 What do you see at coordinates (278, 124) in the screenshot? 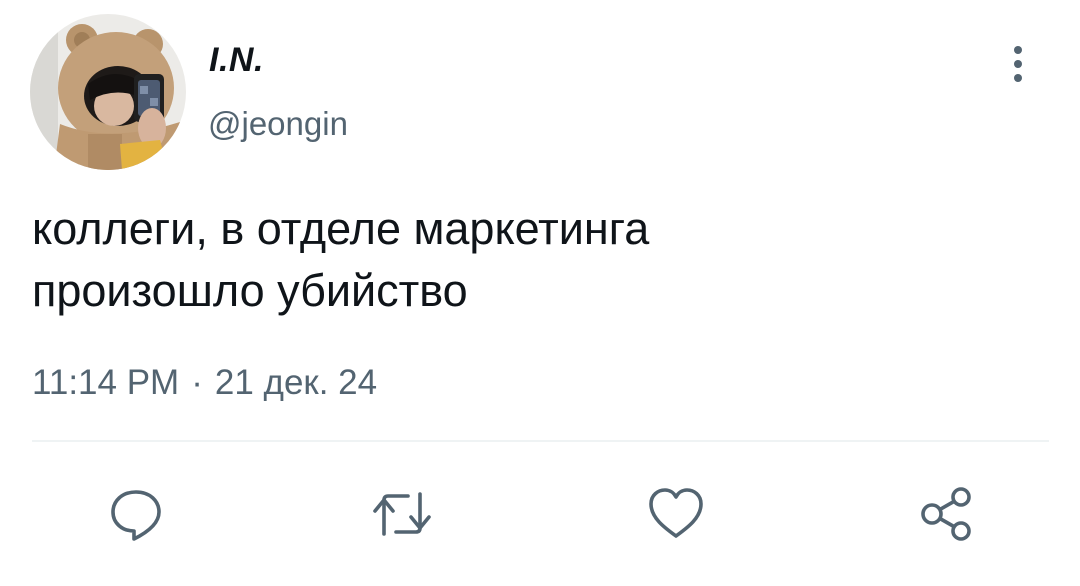
I see `user-handle: @jeongin` at bounding box center [278, 124].